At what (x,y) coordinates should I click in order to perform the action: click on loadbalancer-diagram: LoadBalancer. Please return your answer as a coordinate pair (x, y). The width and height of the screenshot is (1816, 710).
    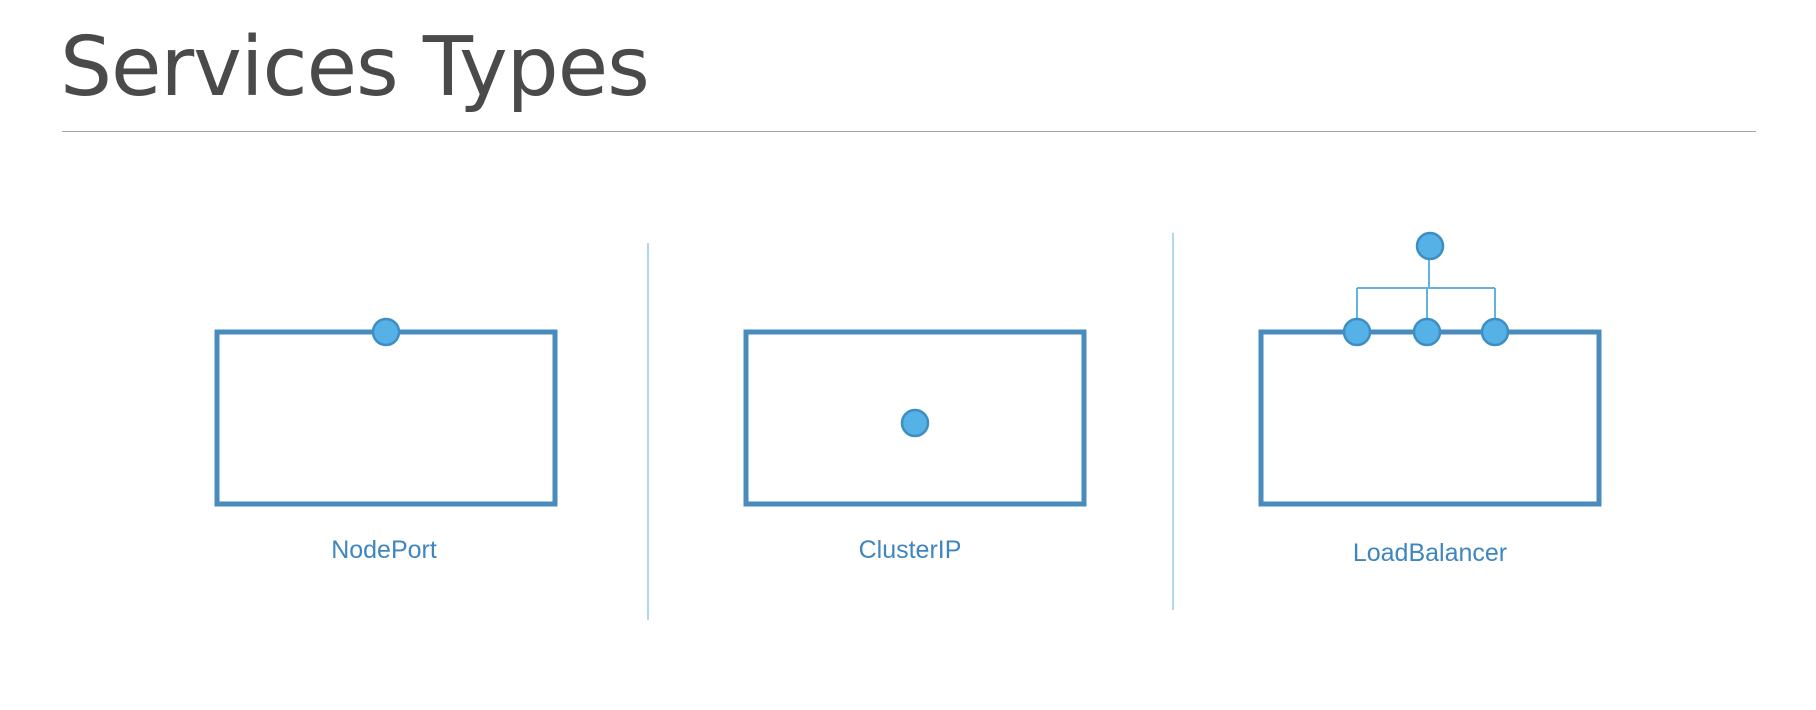
    Looking at the image, I should click on (1430, 399).